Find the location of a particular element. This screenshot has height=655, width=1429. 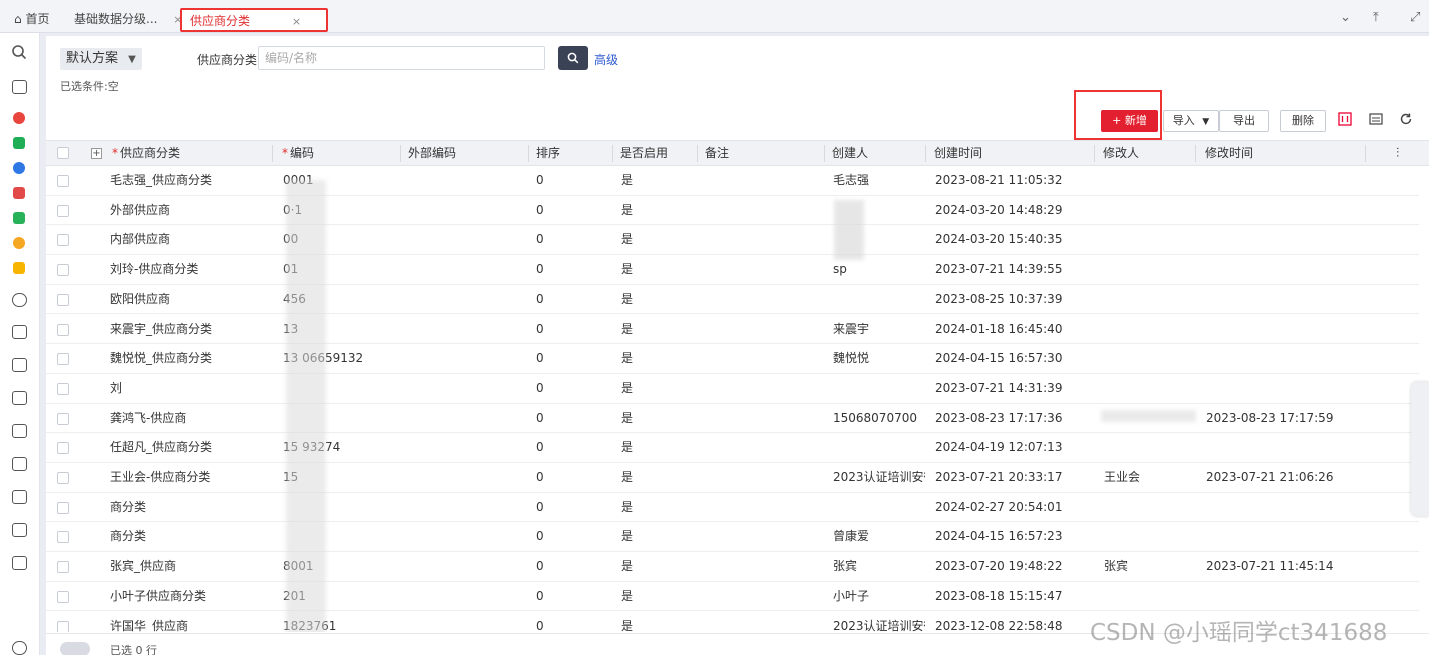

search-icon is located at coordinates (19, 52).